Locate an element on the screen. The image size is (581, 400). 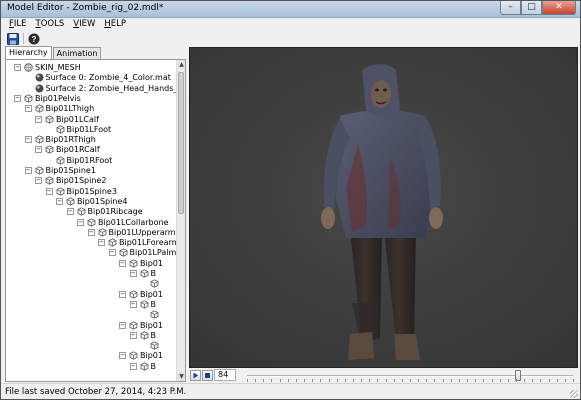
tab-animation: Animation is located at coordinates (77, 53).